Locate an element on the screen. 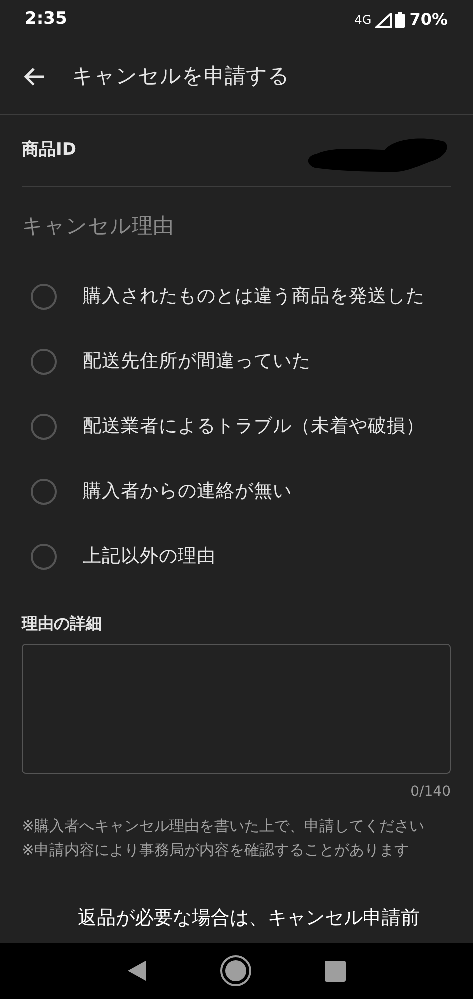 This screenshot has height=999, width=473. radio-option: 配送先住所が間違っていた is located at coordinates (236, 362).